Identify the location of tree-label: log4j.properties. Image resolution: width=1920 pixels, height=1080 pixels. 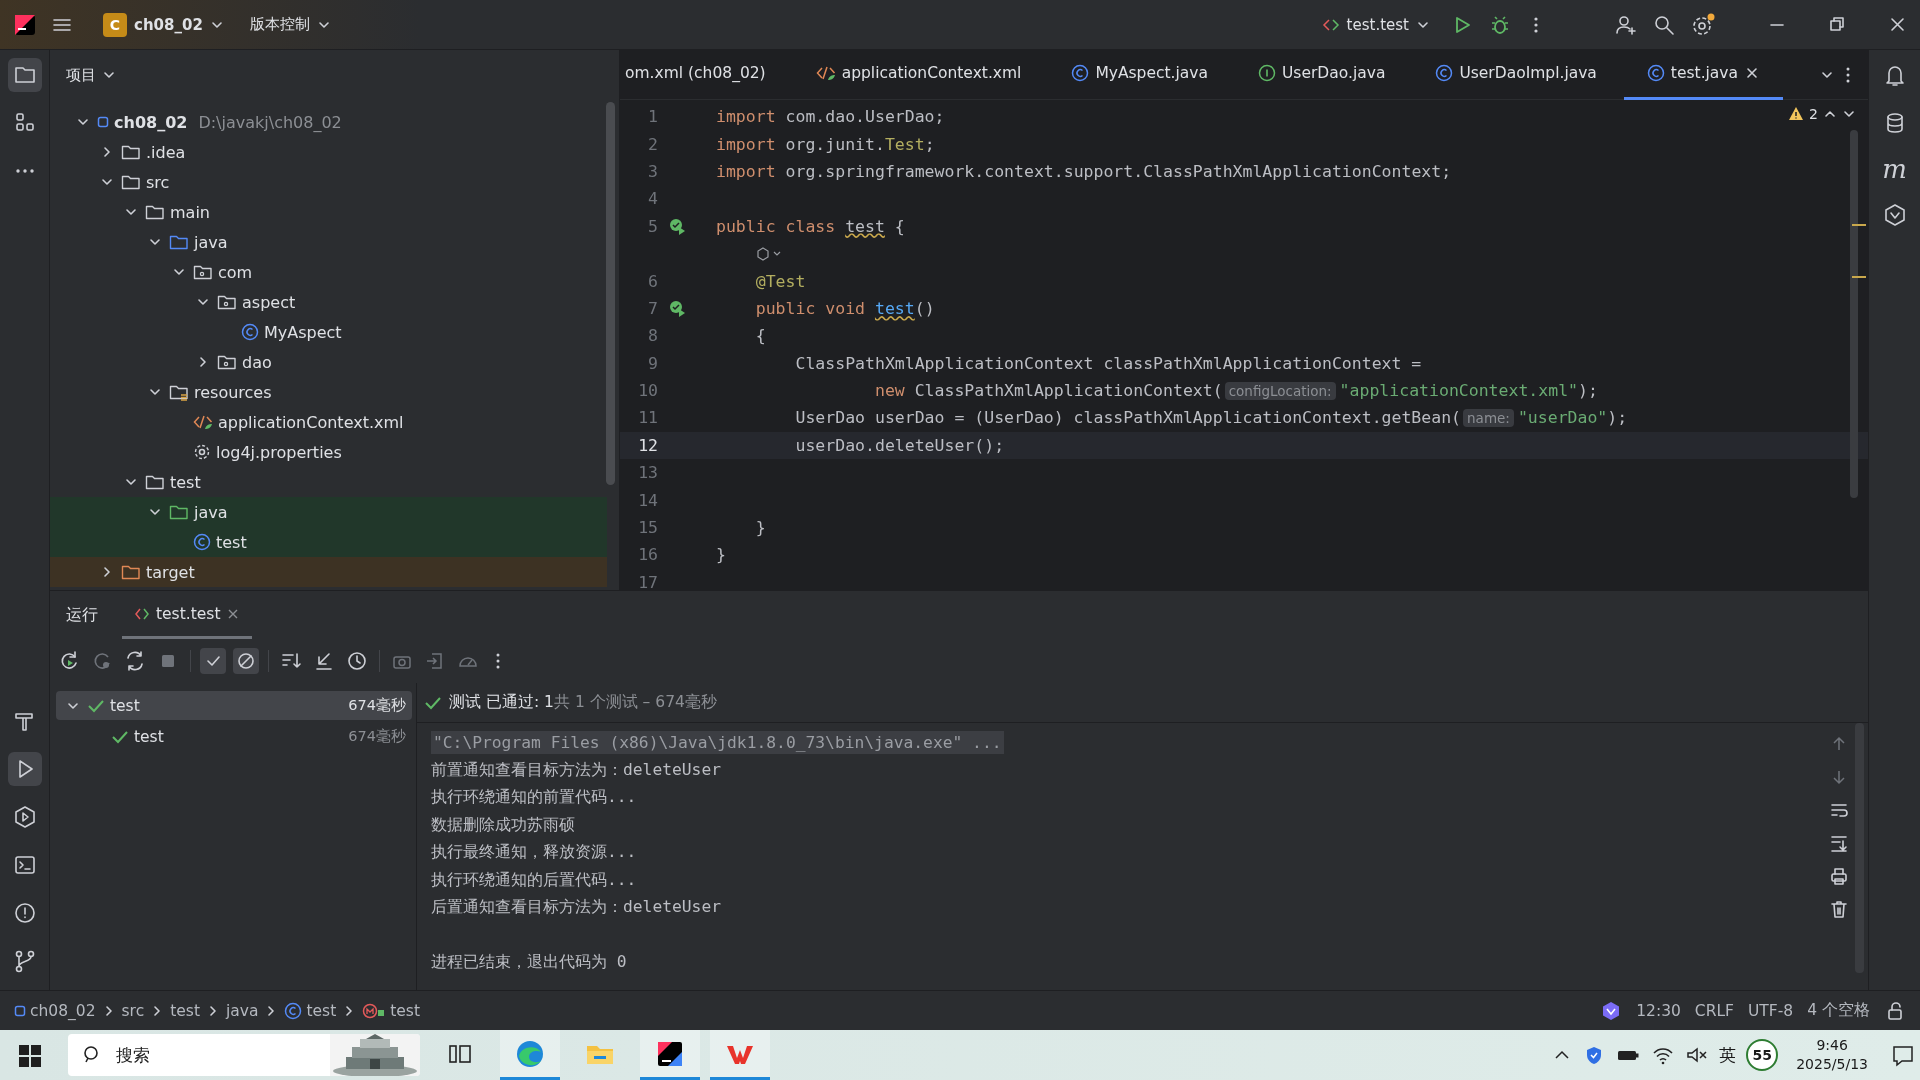
(279, 452).